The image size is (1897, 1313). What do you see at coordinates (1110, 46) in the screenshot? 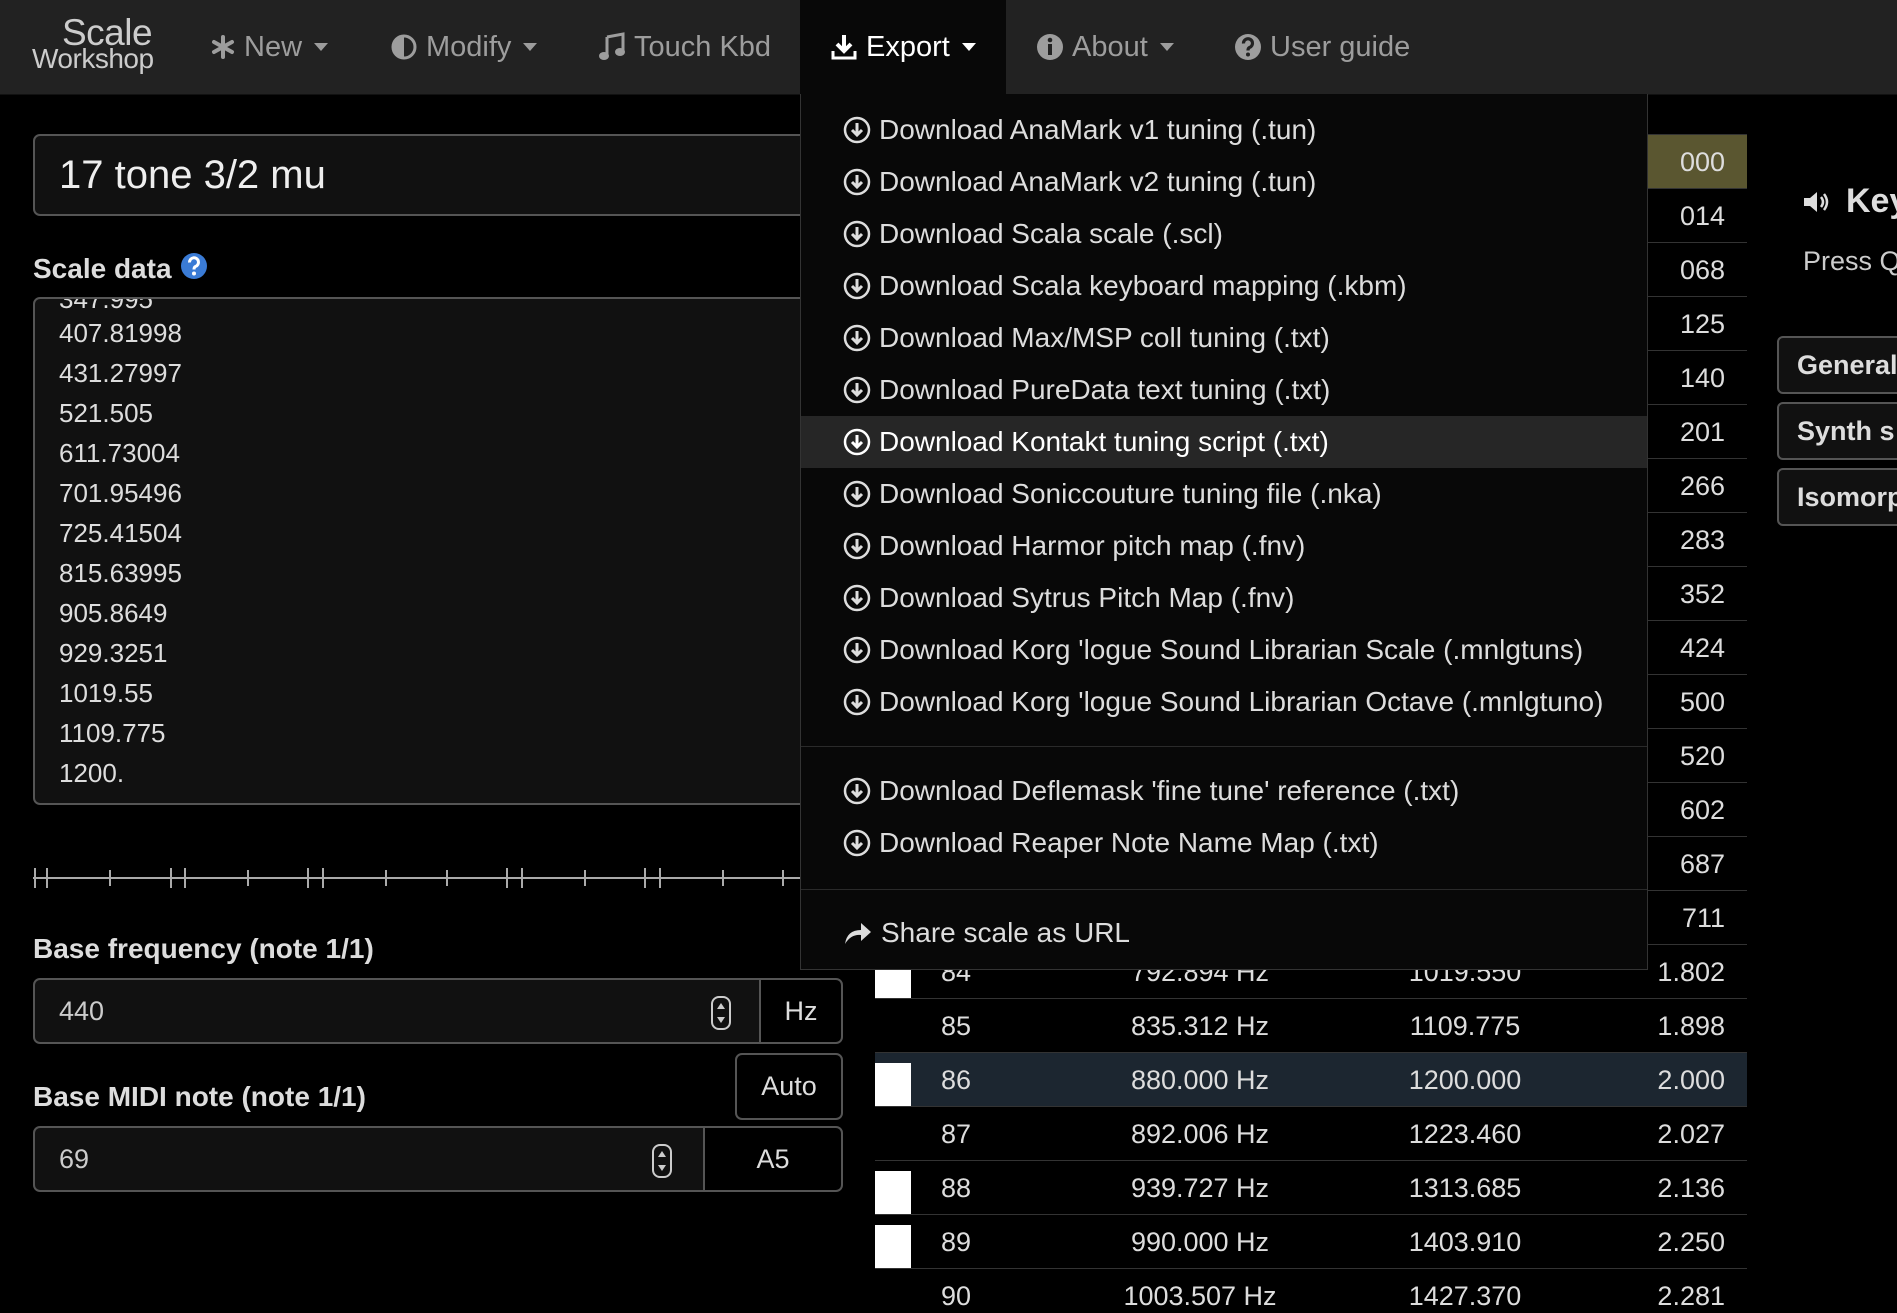
I see `nav-about-label: About` at bounding box center [1110, 46].